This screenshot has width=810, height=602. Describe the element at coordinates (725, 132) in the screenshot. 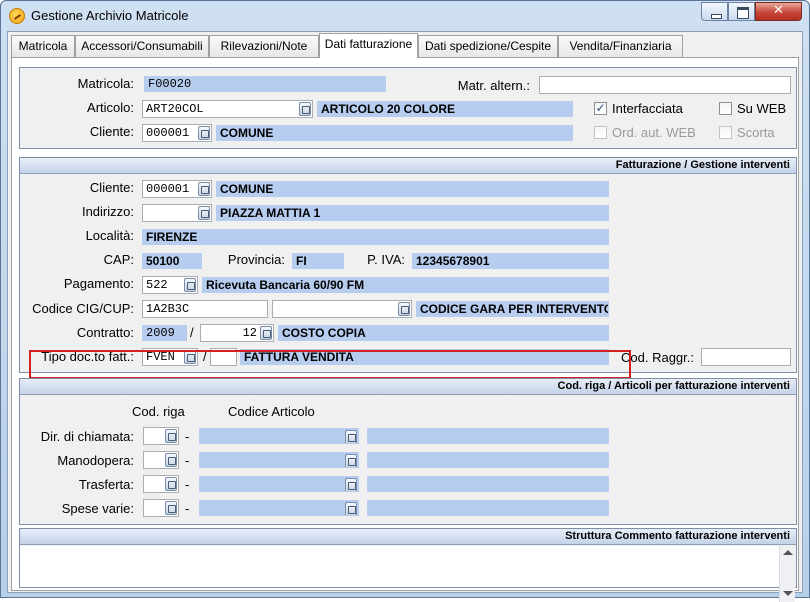

I see `scorta-checkbox` at that location.